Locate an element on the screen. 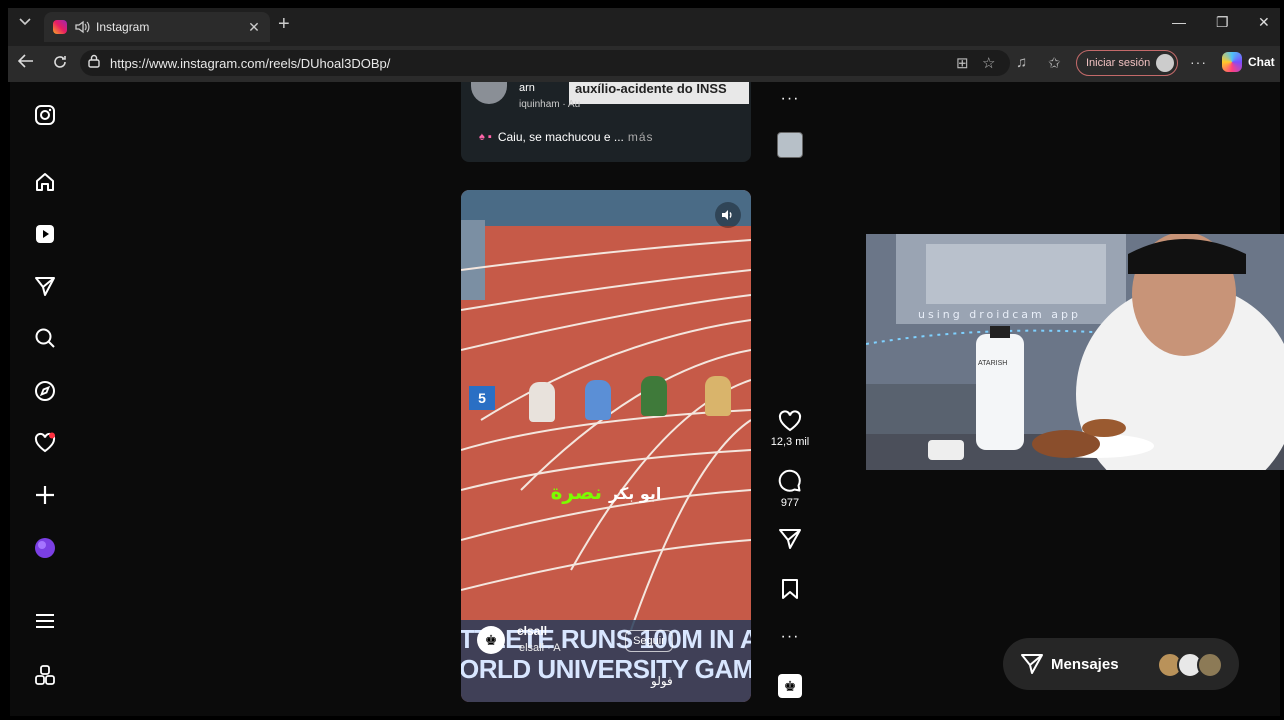 The width and height of the screenshot is (1284, 720). previous-reel-banner: auxílio-acidente do INSS is located at coordinates (659, 93).